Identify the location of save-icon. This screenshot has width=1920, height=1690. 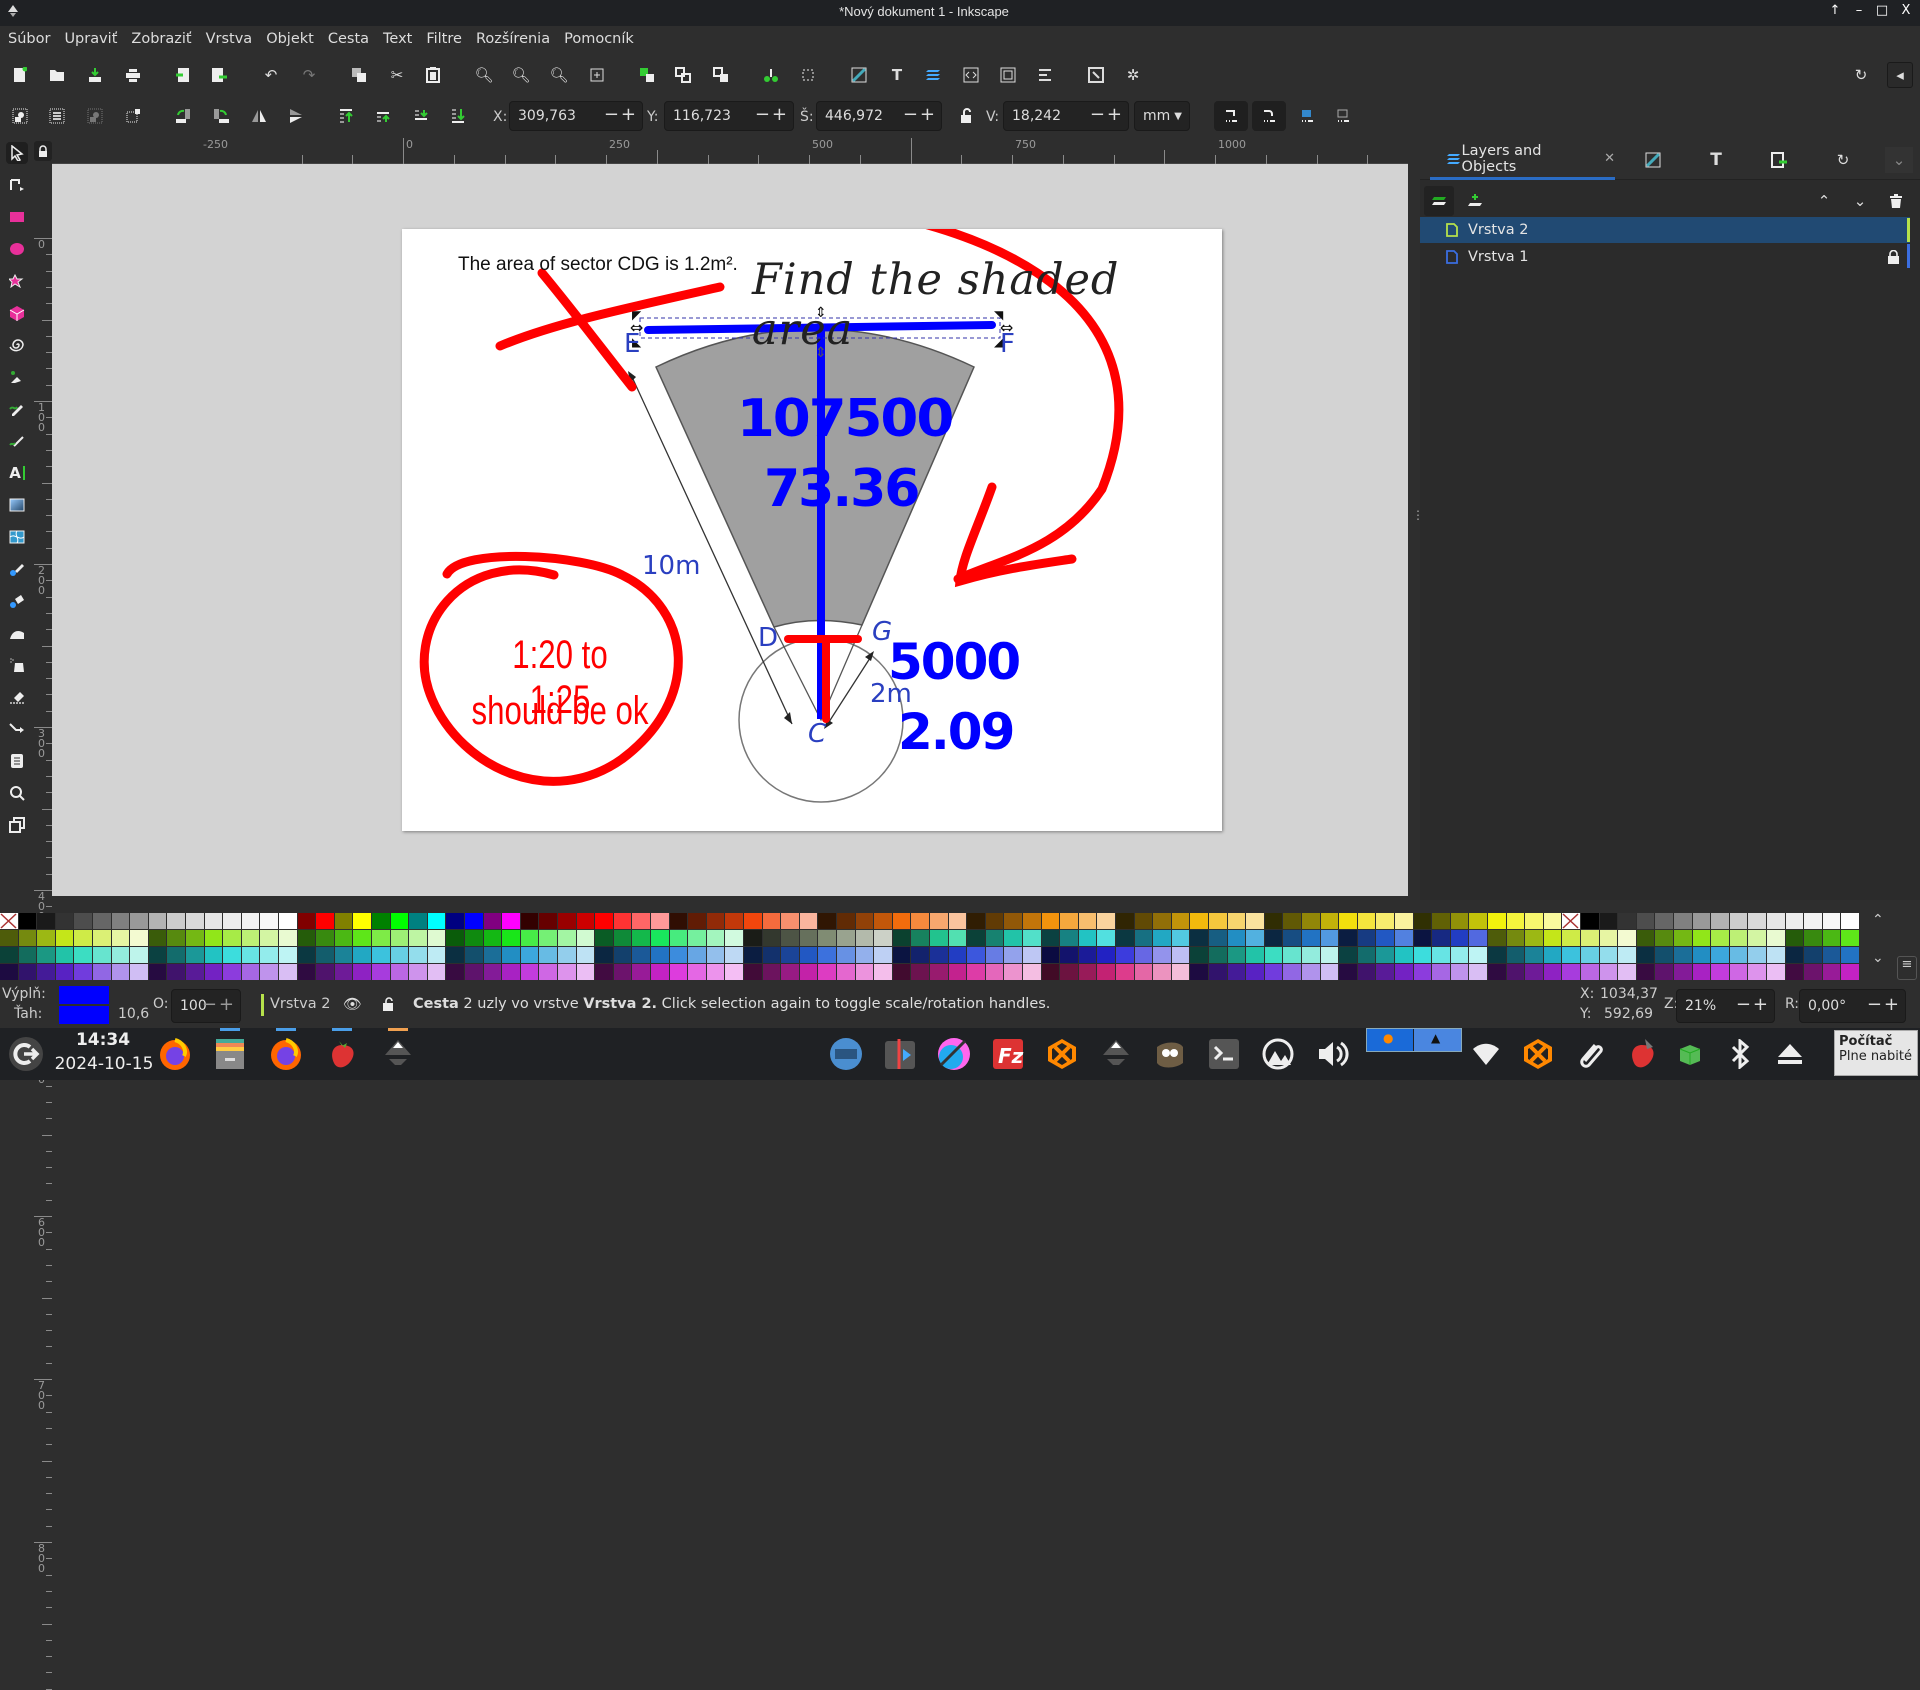
(95, 75).